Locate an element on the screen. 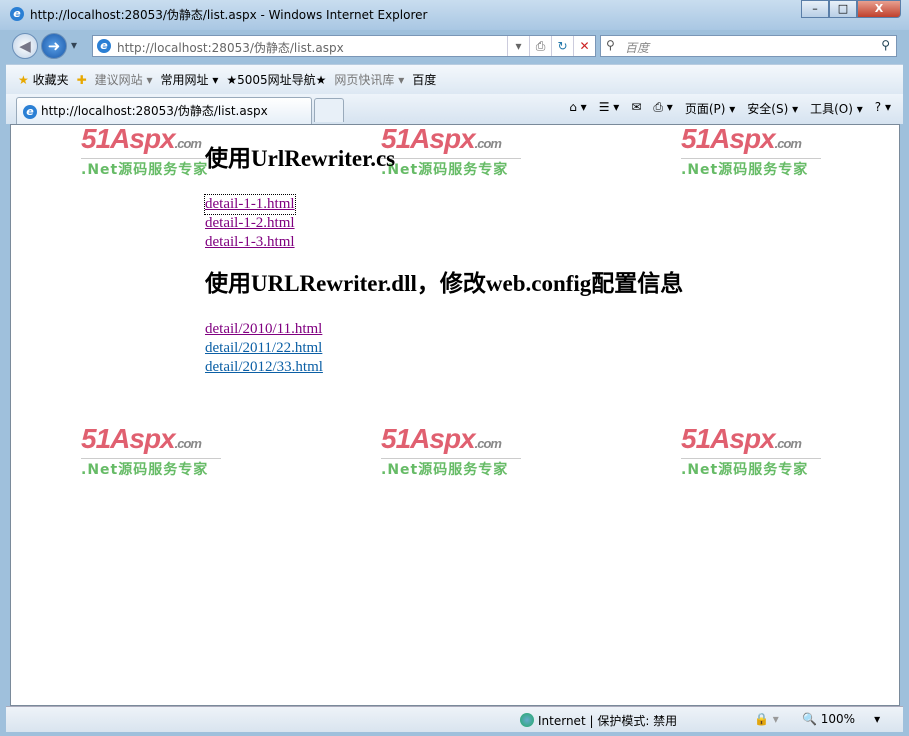 The image size is (909, 736). zone-label: Internet | 保护模式: 禁用 is located at coordinates (608, 721).